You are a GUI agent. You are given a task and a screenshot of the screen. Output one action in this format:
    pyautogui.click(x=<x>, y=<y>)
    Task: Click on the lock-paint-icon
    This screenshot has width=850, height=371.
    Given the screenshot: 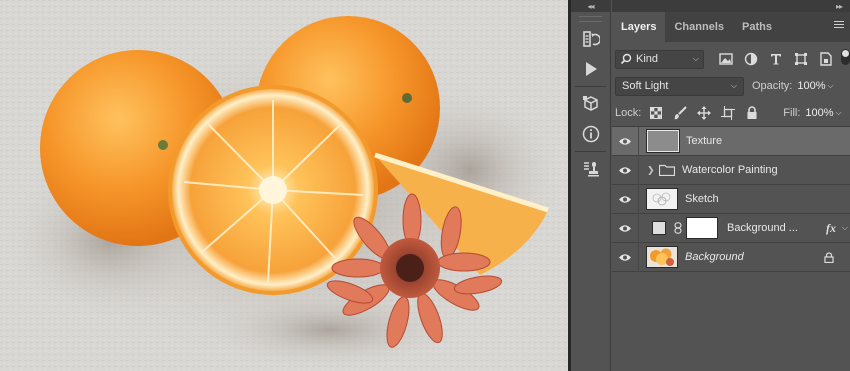 What is the action you would take?
    pyautogui.click(x=680, y=113)
    